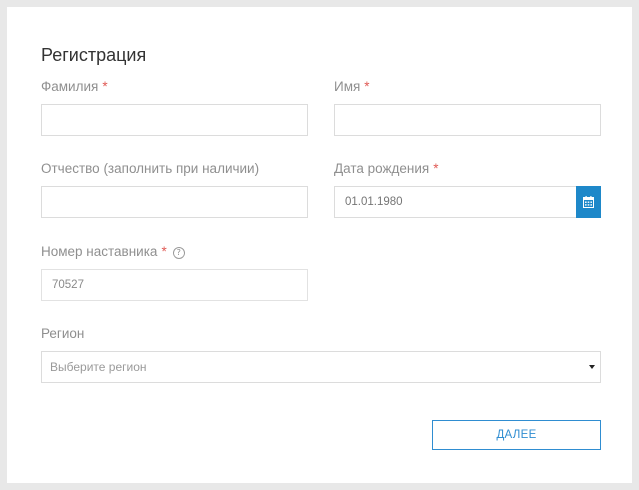 The height and width of the screenshot is (490, 639). I want to click on birth-date-label-text: Дата рождения, so click(382, 168).